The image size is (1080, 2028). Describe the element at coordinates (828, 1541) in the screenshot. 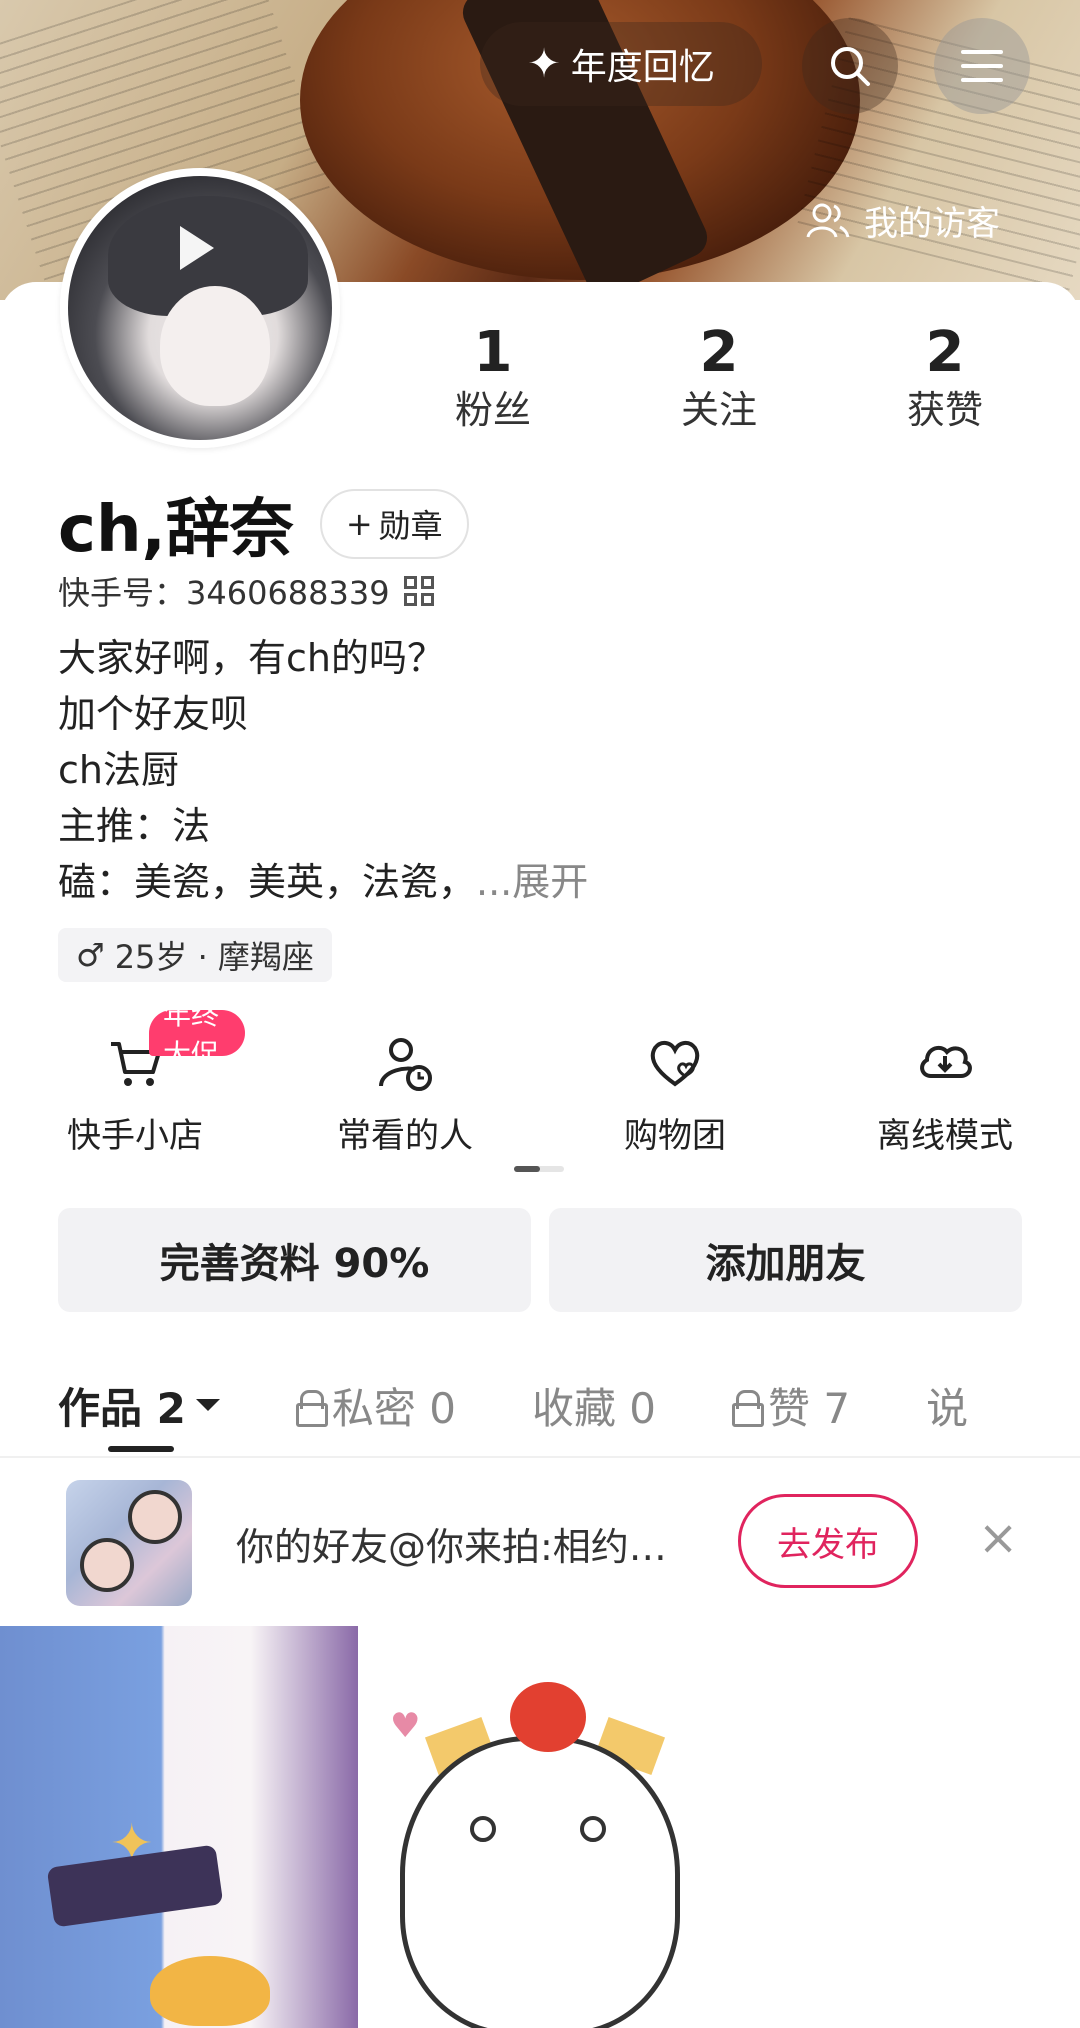

I see `publish-button: 去发布` at that location.